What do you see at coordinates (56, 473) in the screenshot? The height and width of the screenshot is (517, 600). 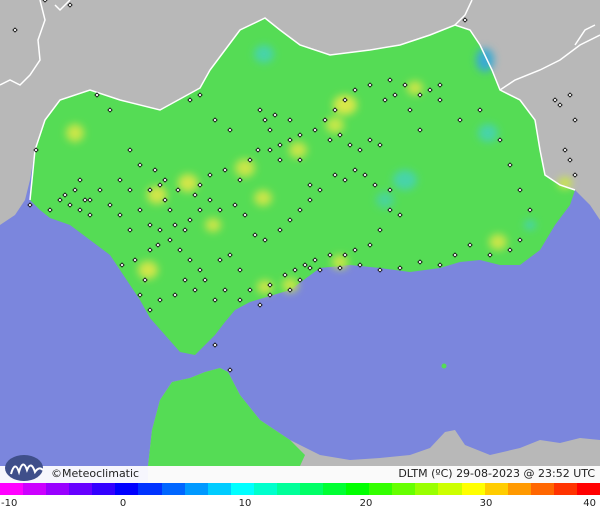 I see `copyright-symbol: ©` at bounding box center [56, 473].